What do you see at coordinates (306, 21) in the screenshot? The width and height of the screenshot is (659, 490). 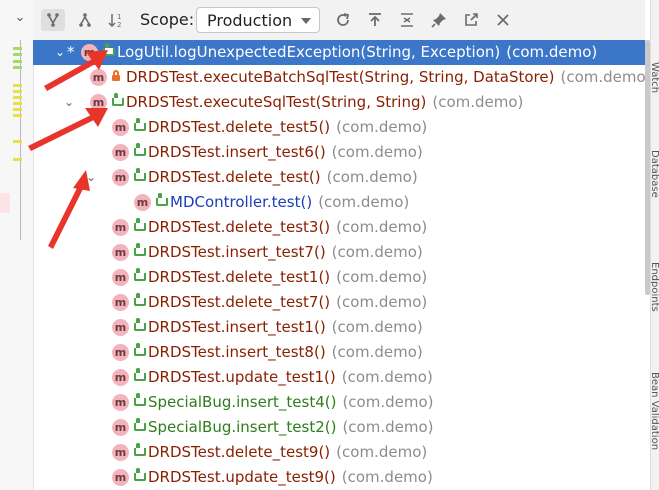 I see `dropdown-arrow-icon` at bounding box center [306, 21].